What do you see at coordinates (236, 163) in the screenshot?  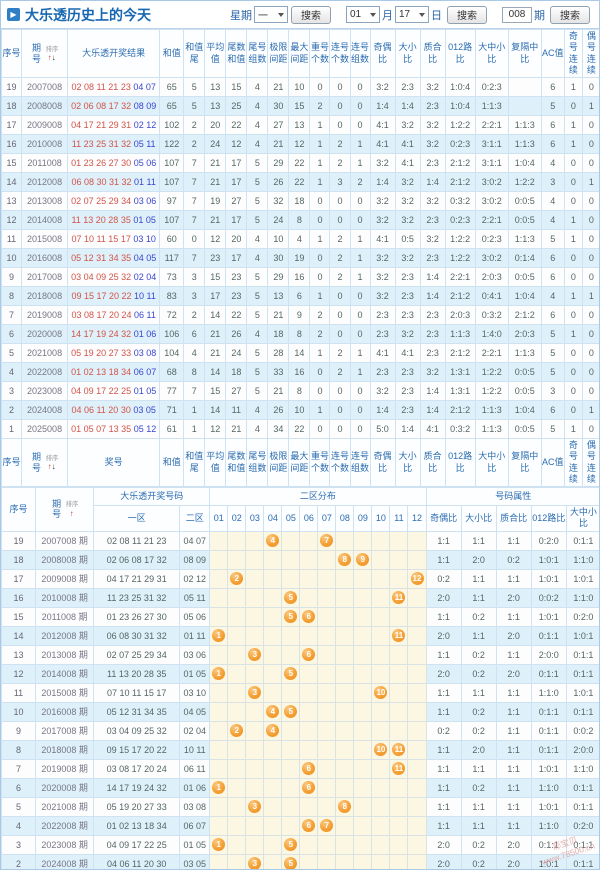 I see `stat-value-cell-3: 17` at bounding box center [236, 163].